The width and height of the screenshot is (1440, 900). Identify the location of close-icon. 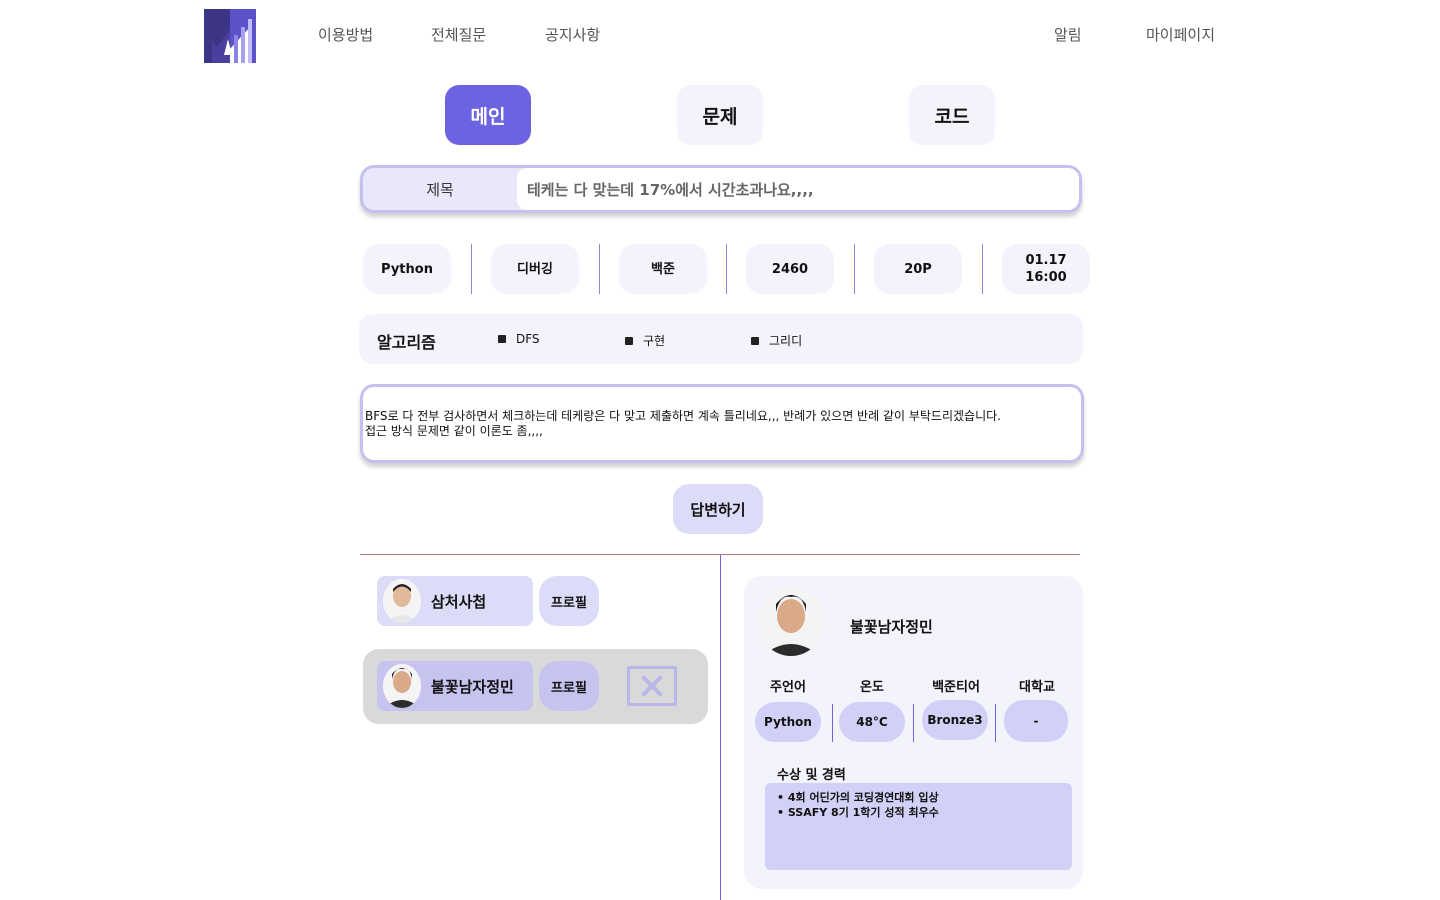
(652, 686).